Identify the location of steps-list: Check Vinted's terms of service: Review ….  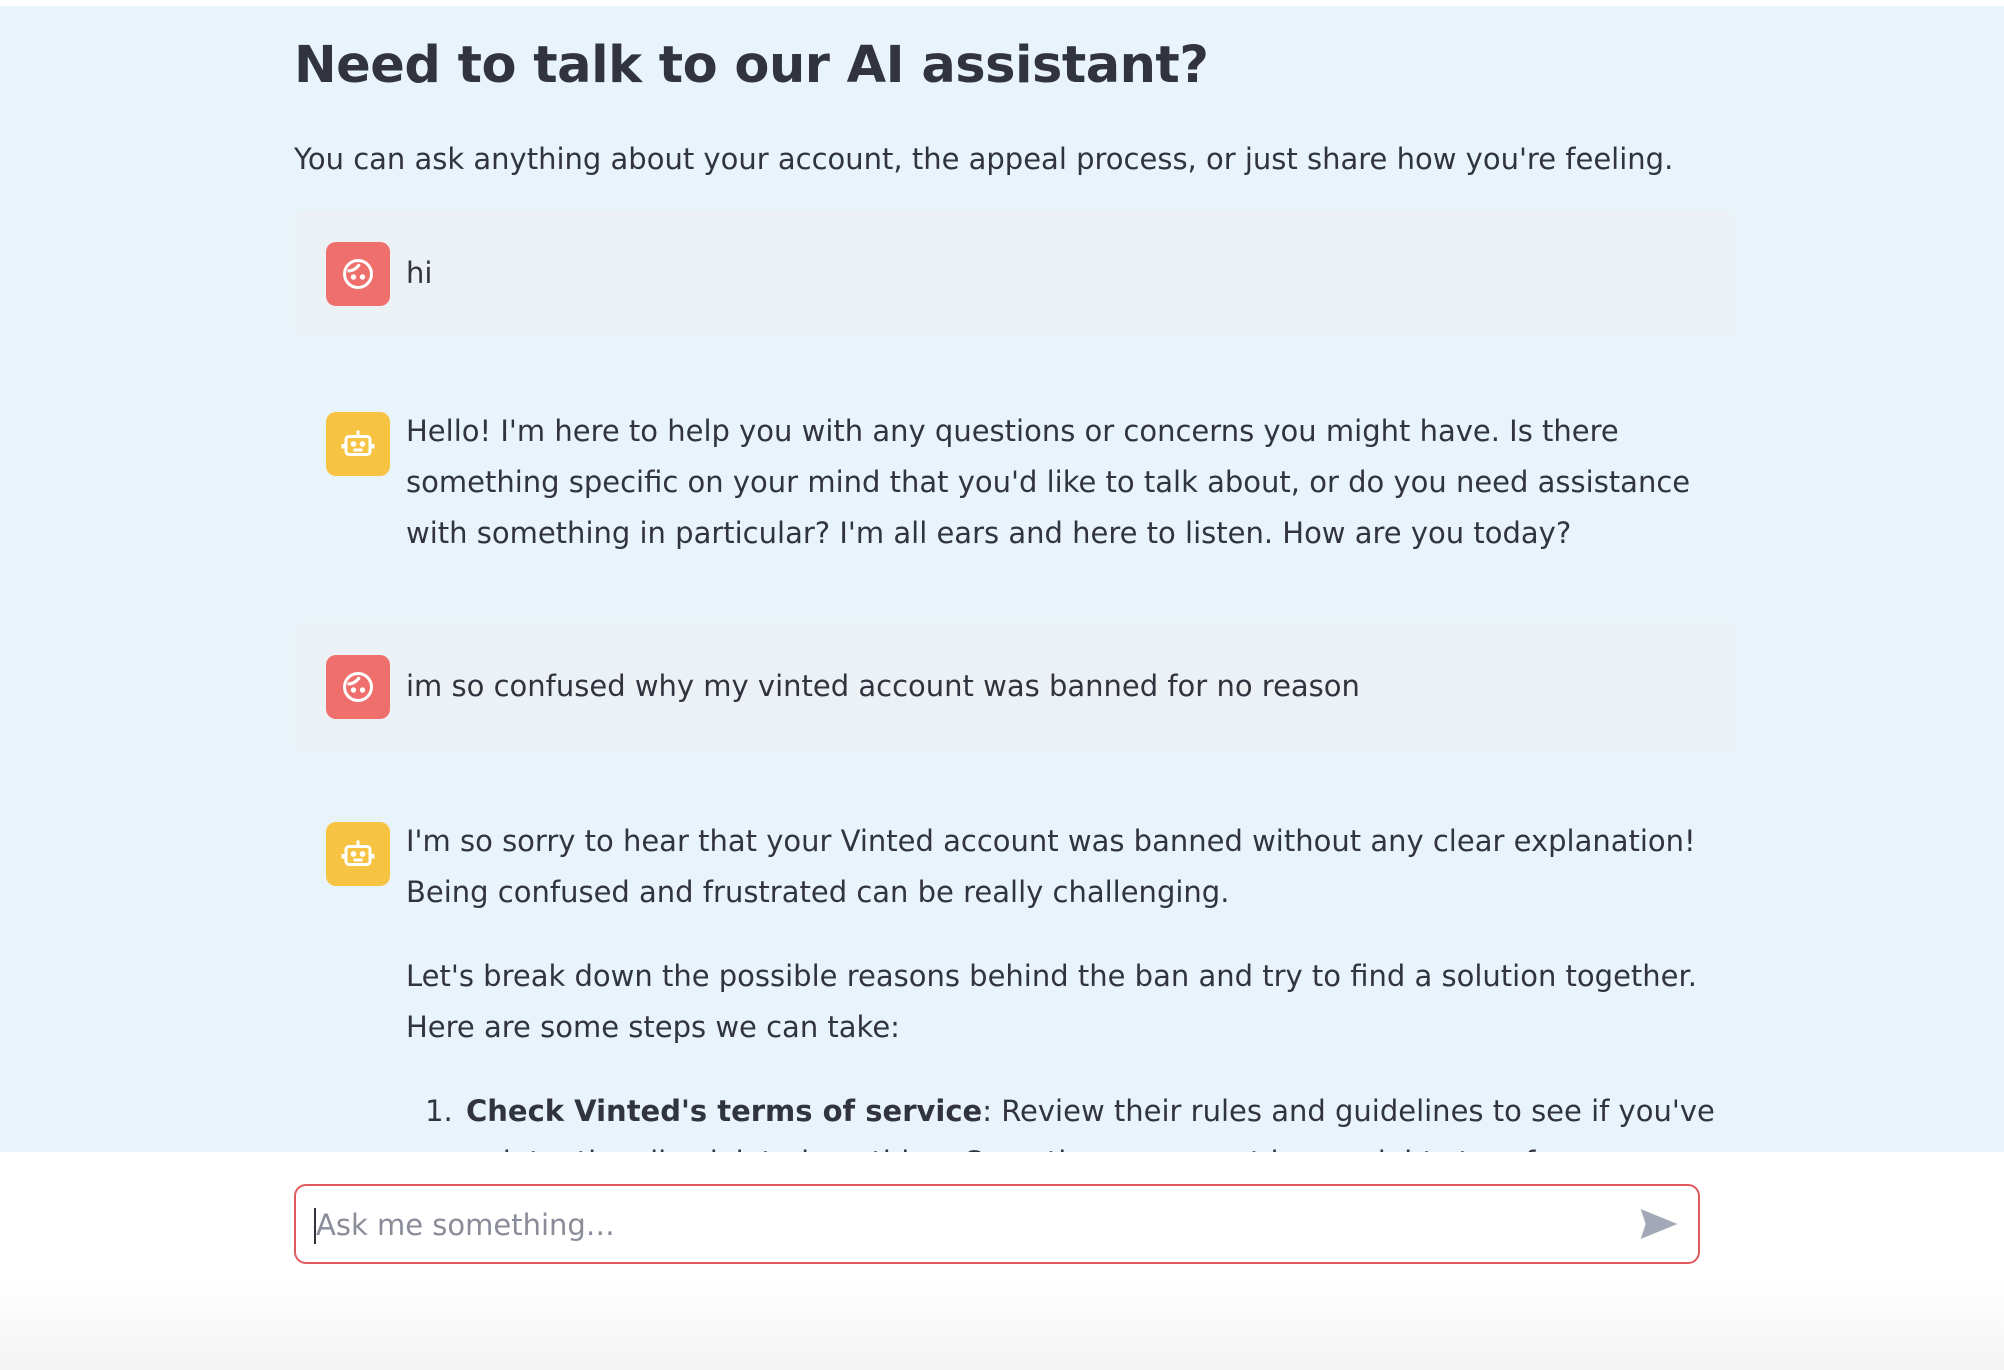
(1063, 1119).